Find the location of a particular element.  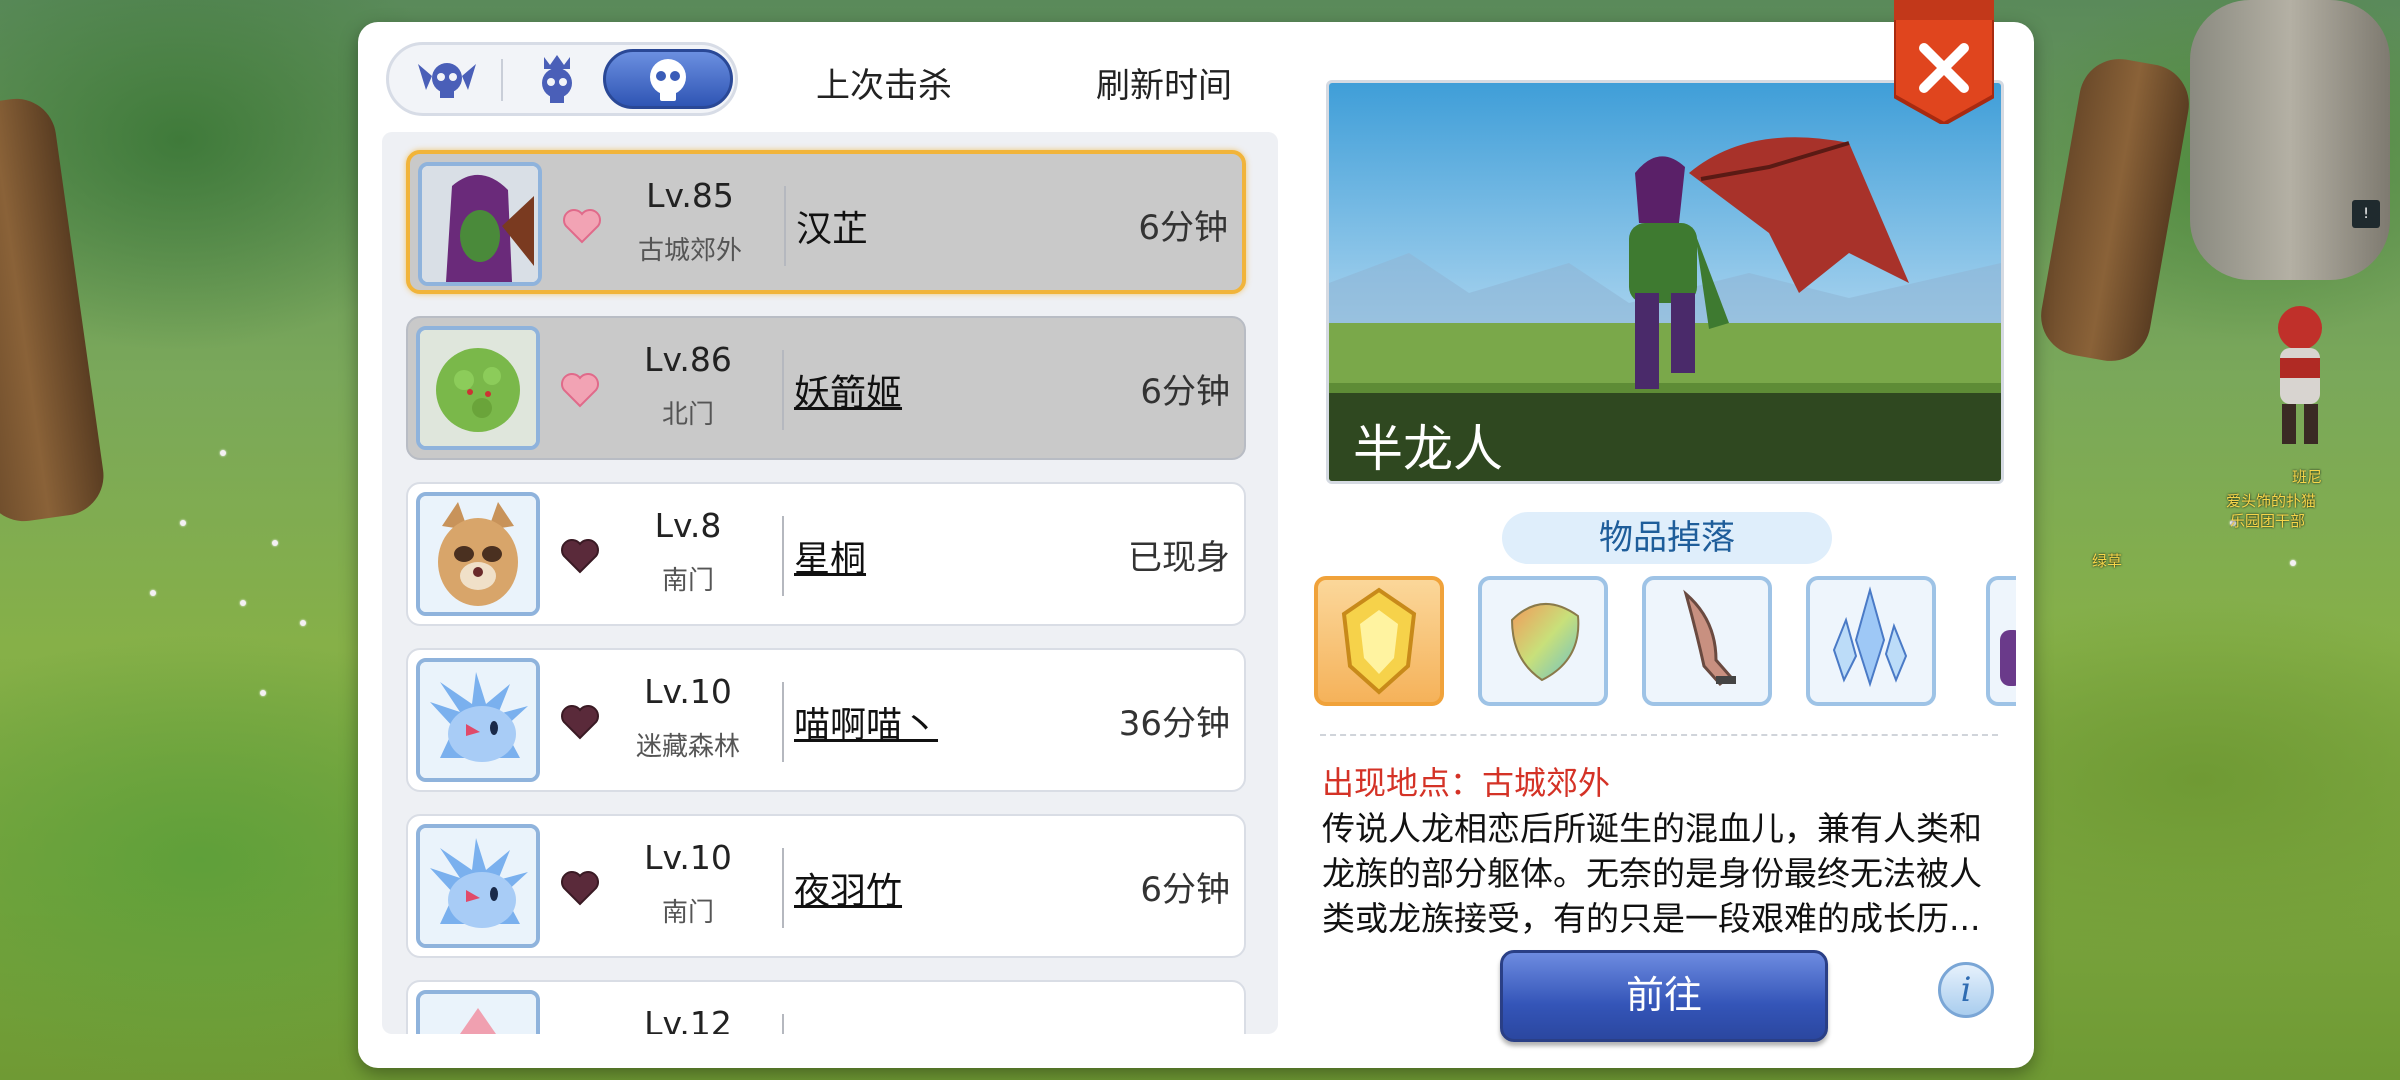

monster-level: Lv.12 is located at coordinates (688, 1019).